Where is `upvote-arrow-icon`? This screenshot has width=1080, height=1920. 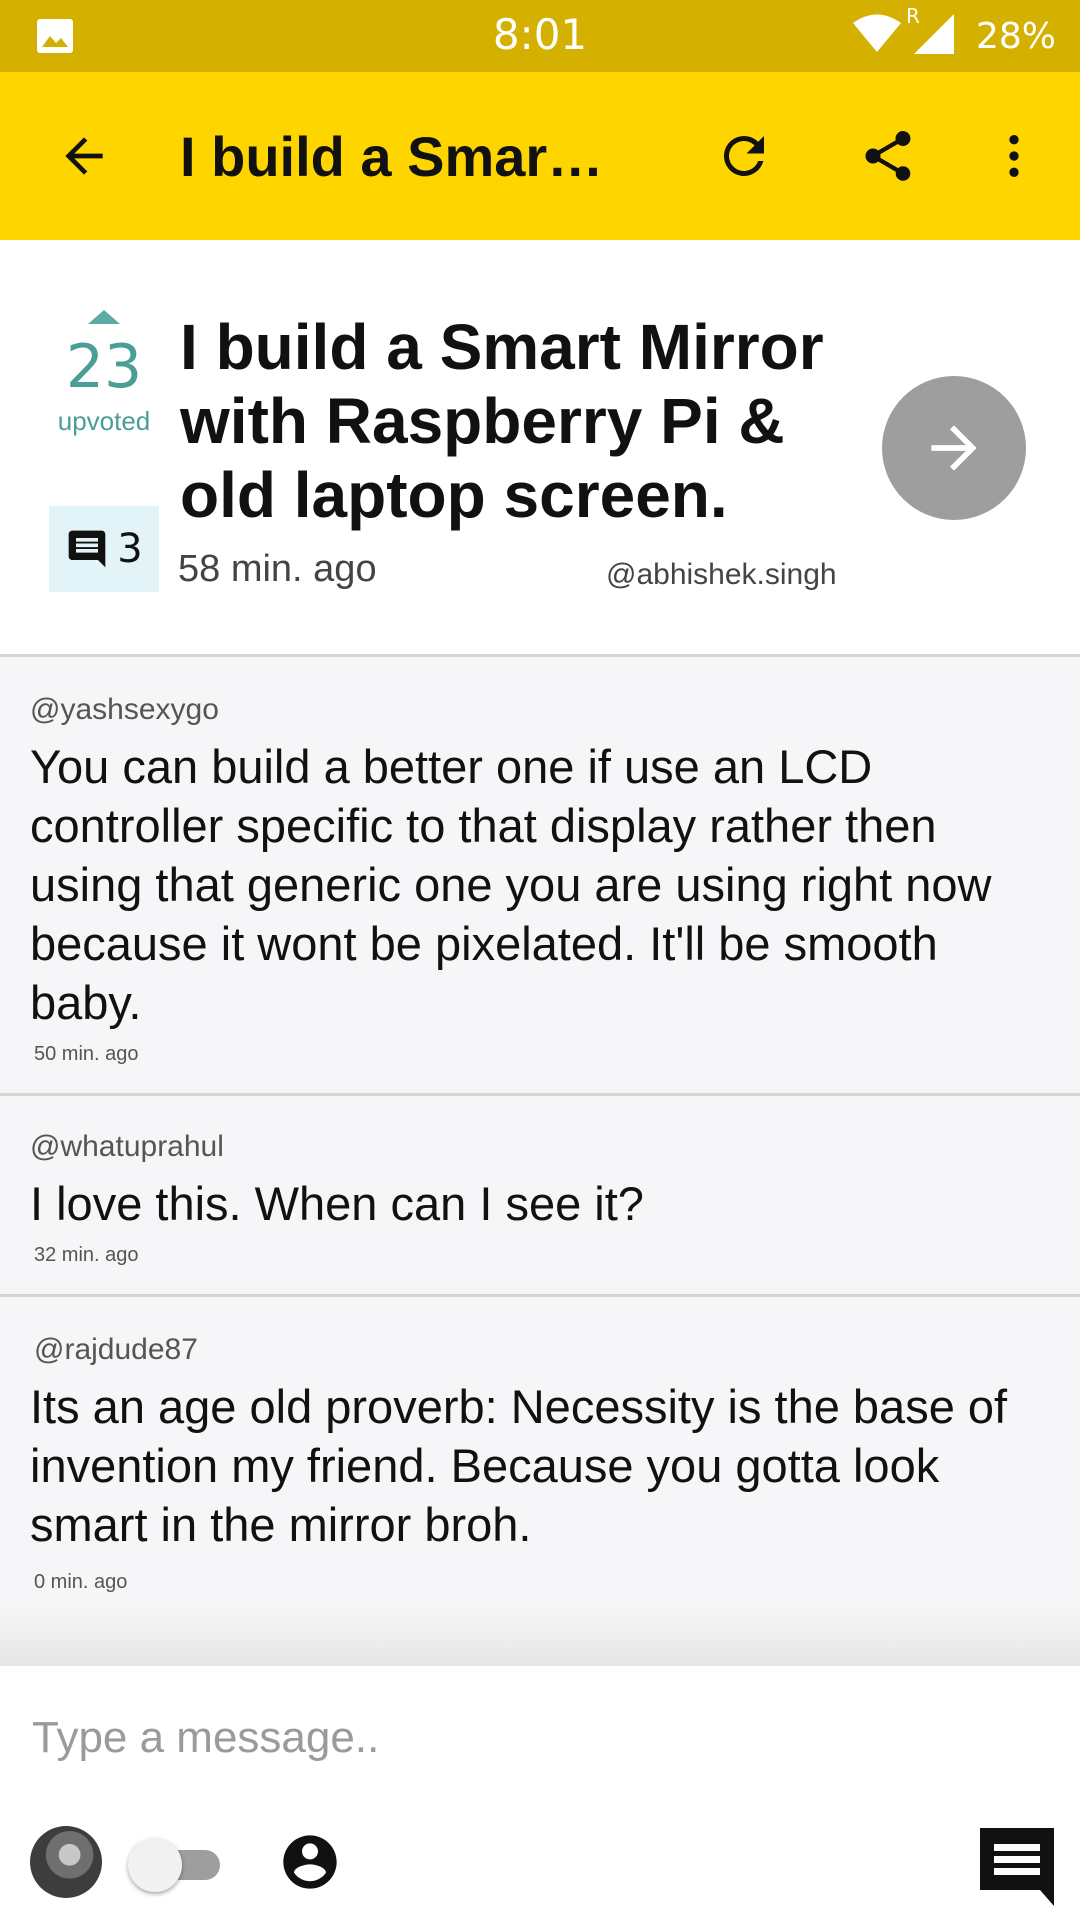
upvote-arrow-icon is located at coordinates (104, 317).